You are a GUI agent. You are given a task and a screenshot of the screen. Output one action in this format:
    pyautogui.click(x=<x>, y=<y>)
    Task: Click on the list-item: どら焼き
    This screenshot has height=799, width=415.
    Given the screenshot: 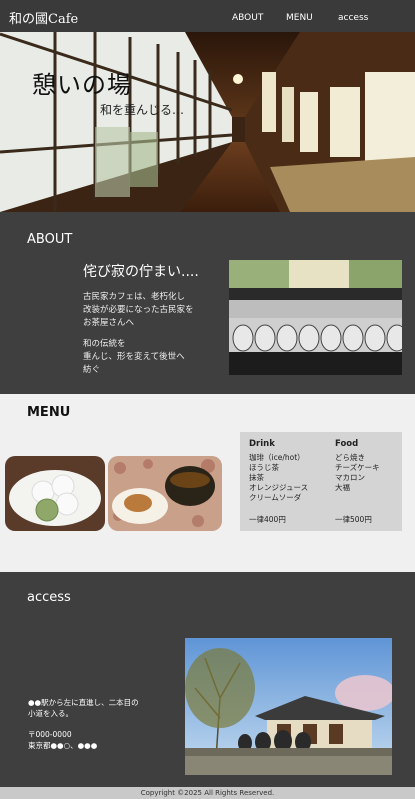 What is the action you would take?
    pyautogui.click(x=350, y=457)
    